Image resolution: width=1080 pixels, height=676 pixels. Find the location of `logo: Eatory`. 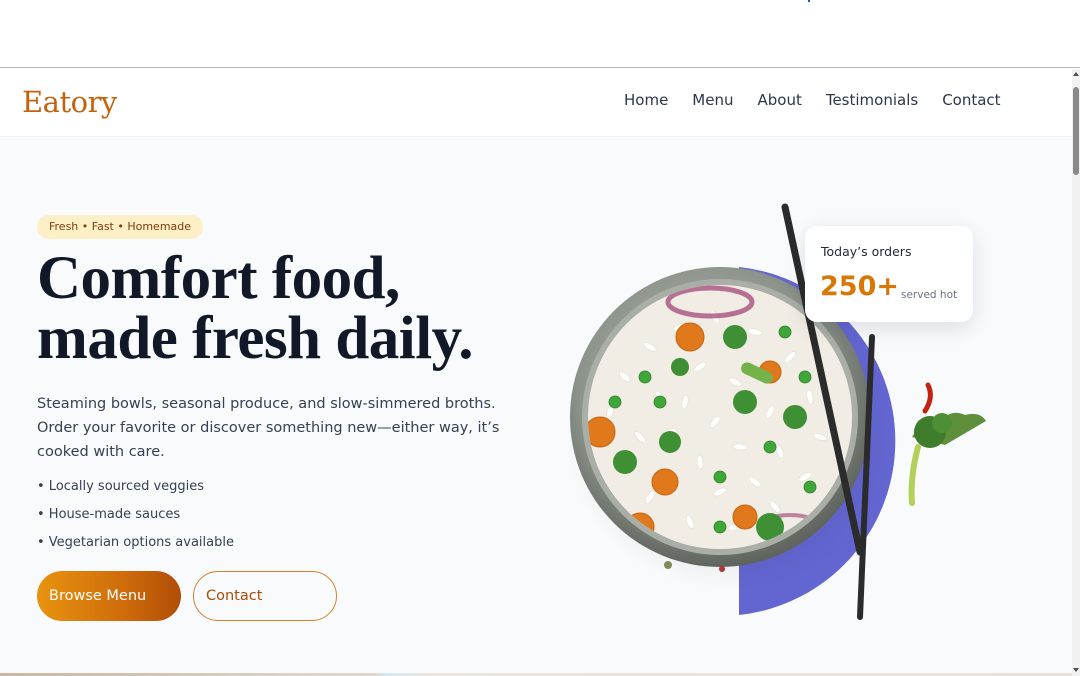

logo: Eatory is located at coordinates (69, 102).